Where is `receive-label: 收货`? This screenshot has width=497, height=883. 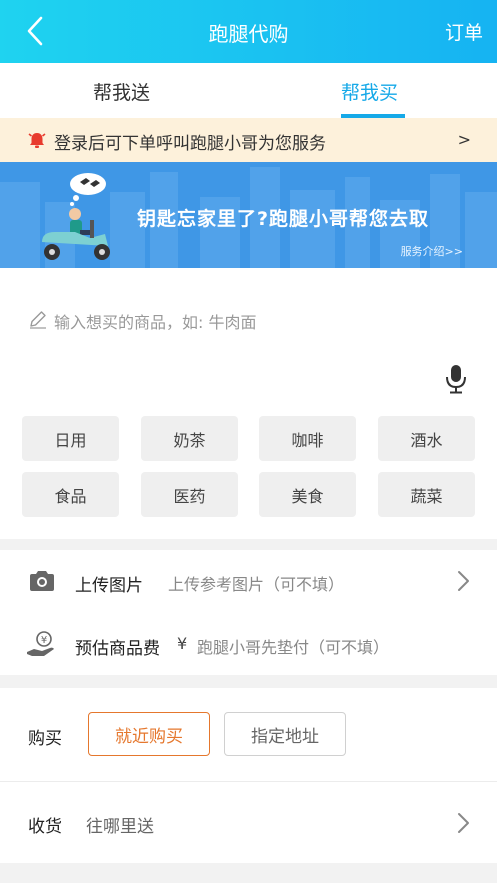 receive-label: 收货 is located at coordinates (45, 827).